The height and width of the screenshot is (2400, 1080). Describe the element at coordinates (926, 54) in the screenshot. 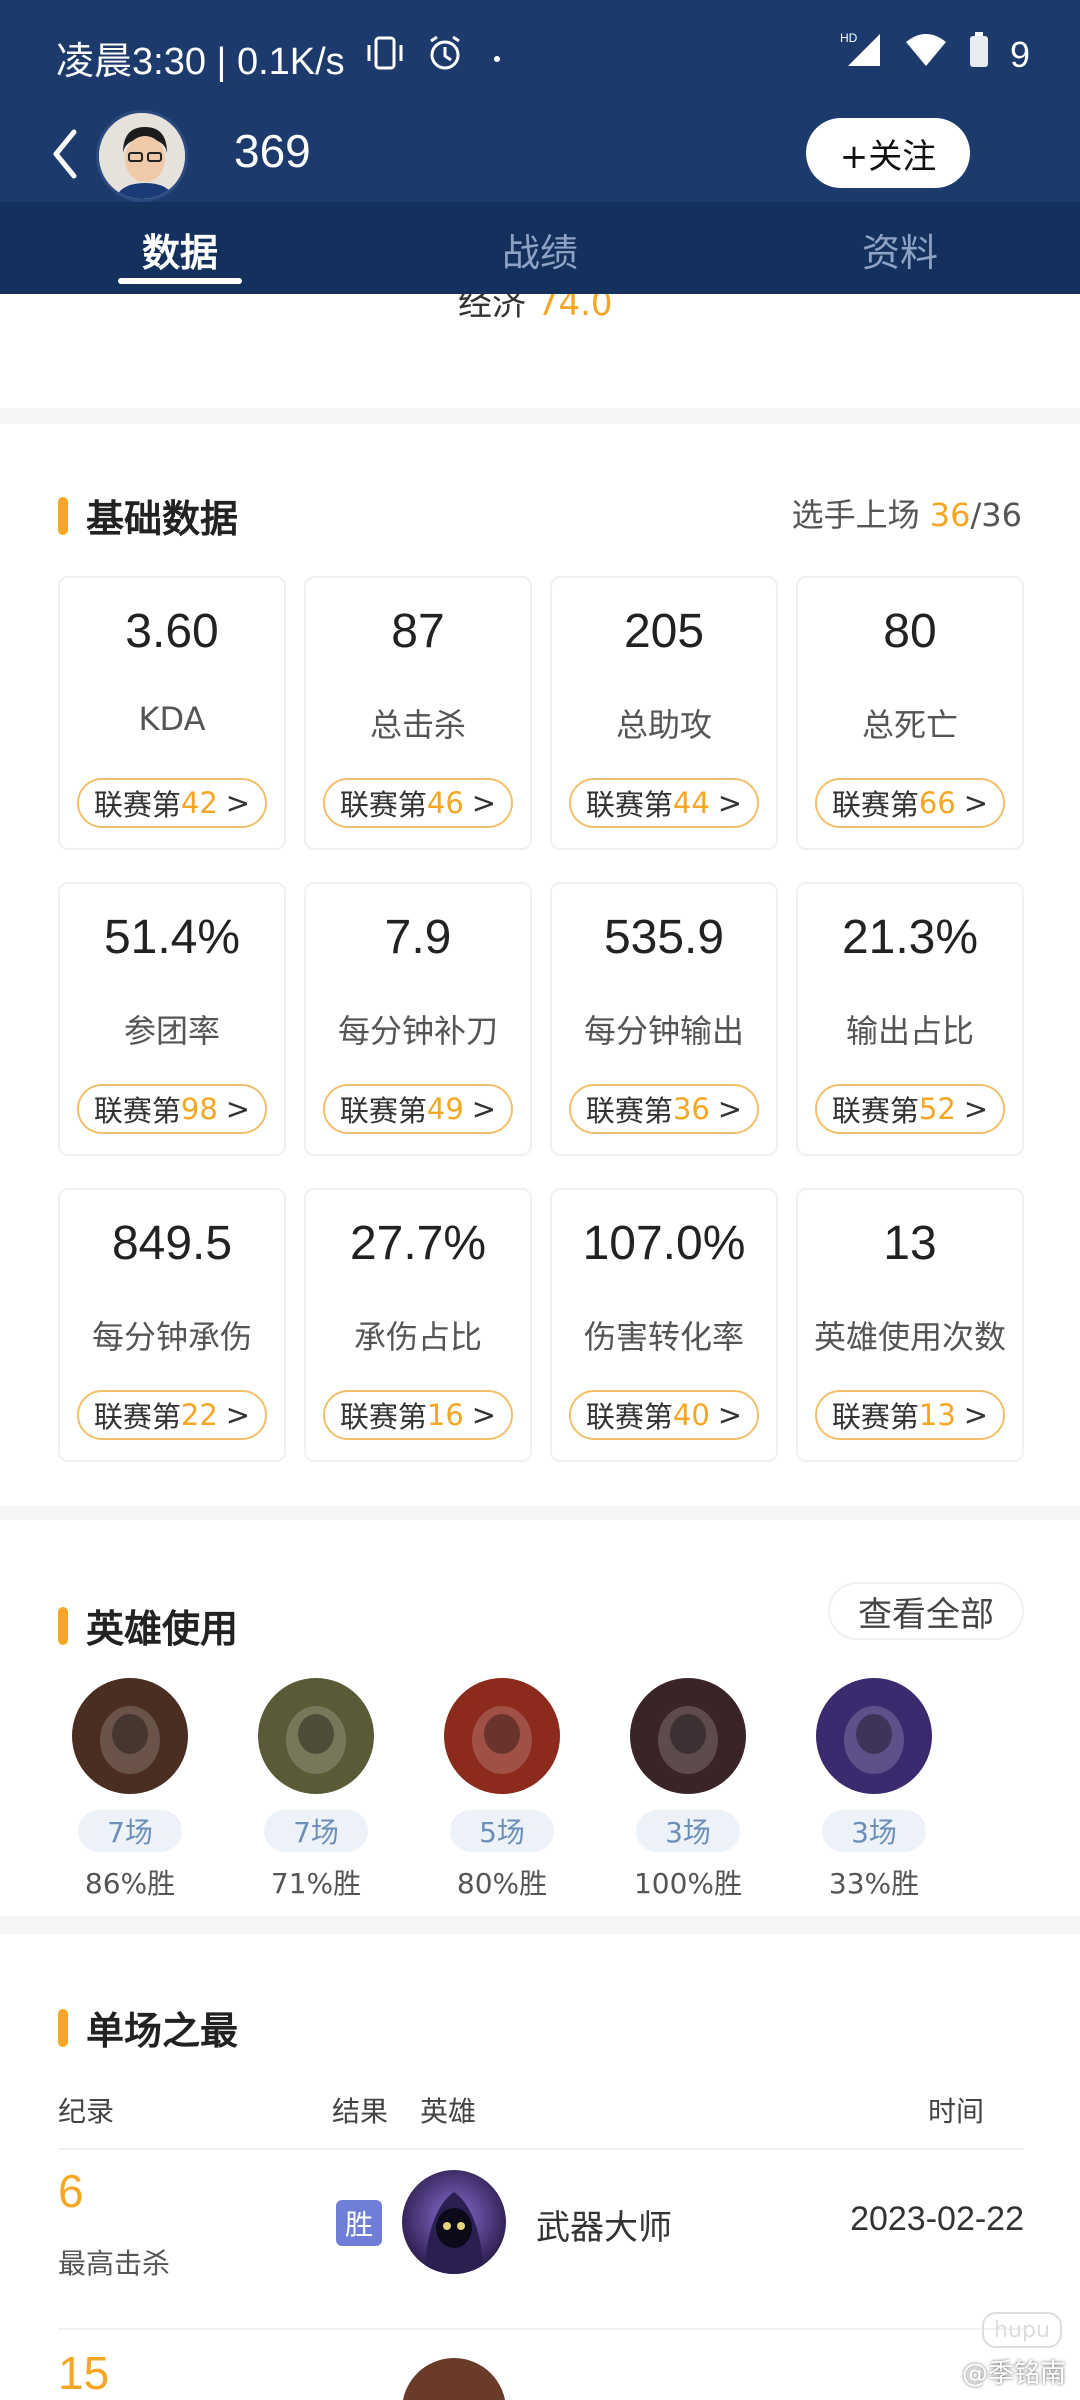

I see `wifi-icon` at that location.